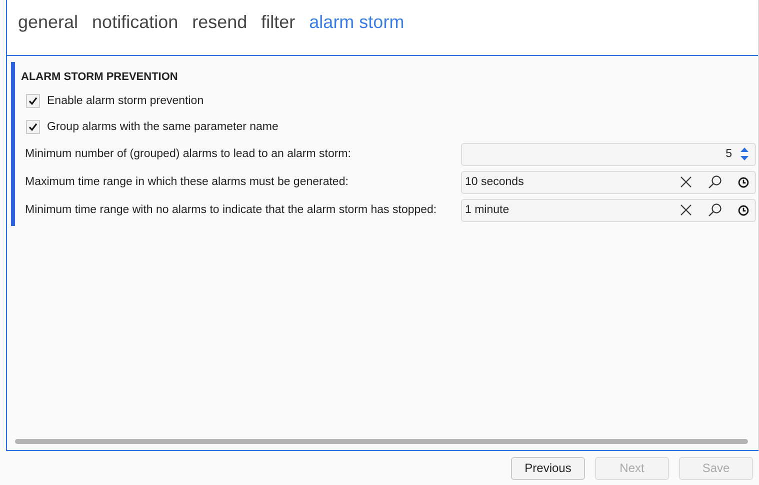 The height and width of the screenshot is (485, 759). Describe the element at coordinates (187, 182) in the screenshot. I see `field-label: Maximum time range in which these alarms must be generated:` at that location.